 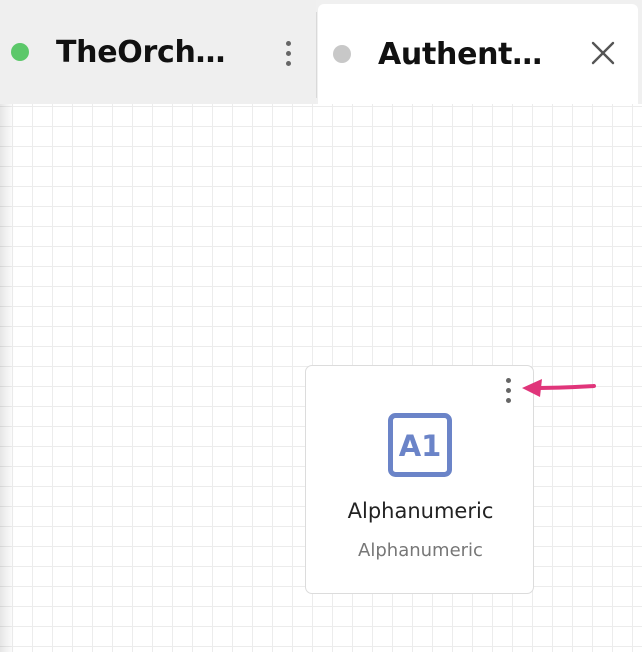 I want to click on tab-divider, so click(x=316, y=55).